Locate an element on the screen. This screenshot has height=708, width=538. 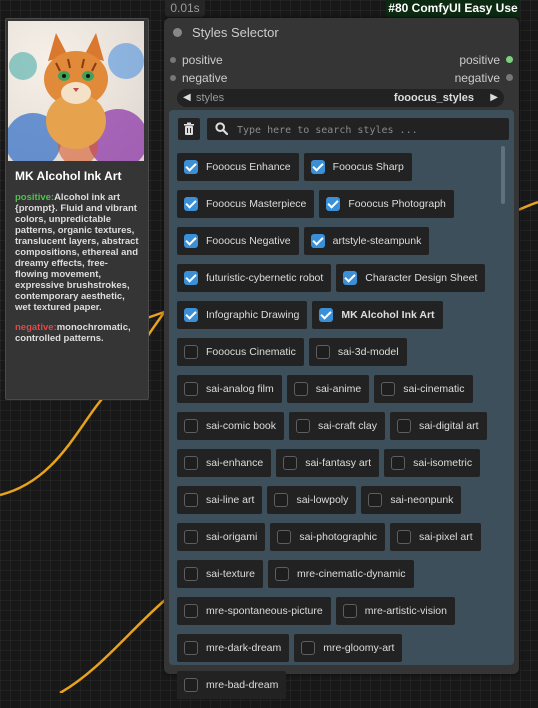
style-option: sai-digital art is located at coordinates (438, 426).